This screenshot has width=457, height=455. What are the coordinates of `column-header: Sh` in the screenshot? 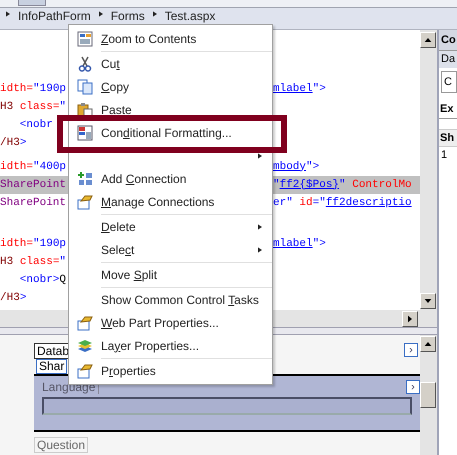 It's located at (448, 137).